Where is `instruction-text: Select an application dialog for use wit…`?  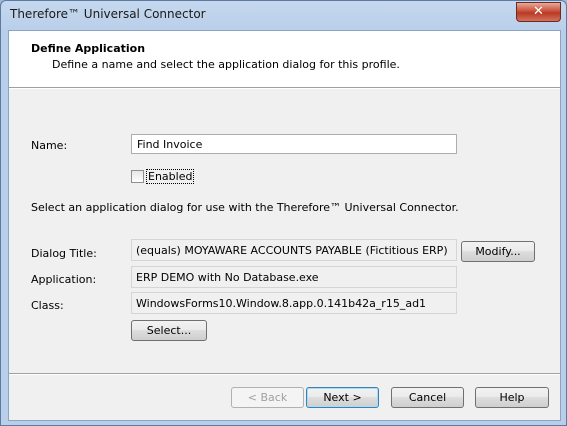 instruction-text: Select an application dialog for use wit… is located at coordinates (245, 207).